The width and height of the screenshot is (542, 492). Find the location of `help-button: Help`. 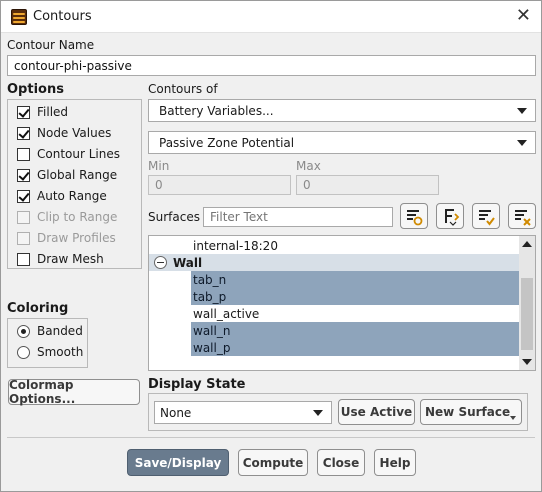

help-button: Help is located at coordinates (395, 462).